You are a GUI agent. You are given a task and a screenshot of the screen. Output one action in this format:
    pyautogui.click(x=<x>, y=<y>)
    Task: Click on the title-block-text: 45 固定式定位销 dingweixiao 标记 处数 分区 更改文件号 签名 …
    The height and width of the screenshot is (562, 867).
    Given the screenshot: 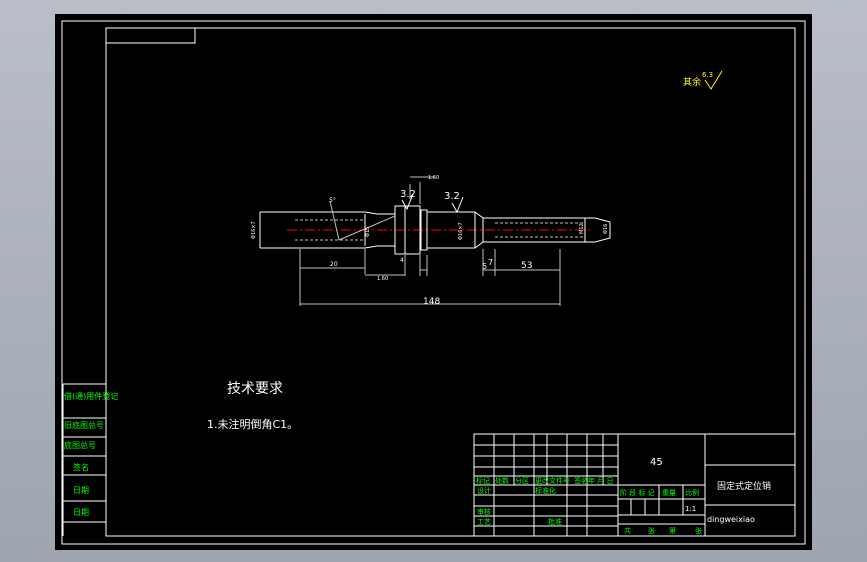 What is the action you would take?
    pyautogui.click(x=623, y=496)
    